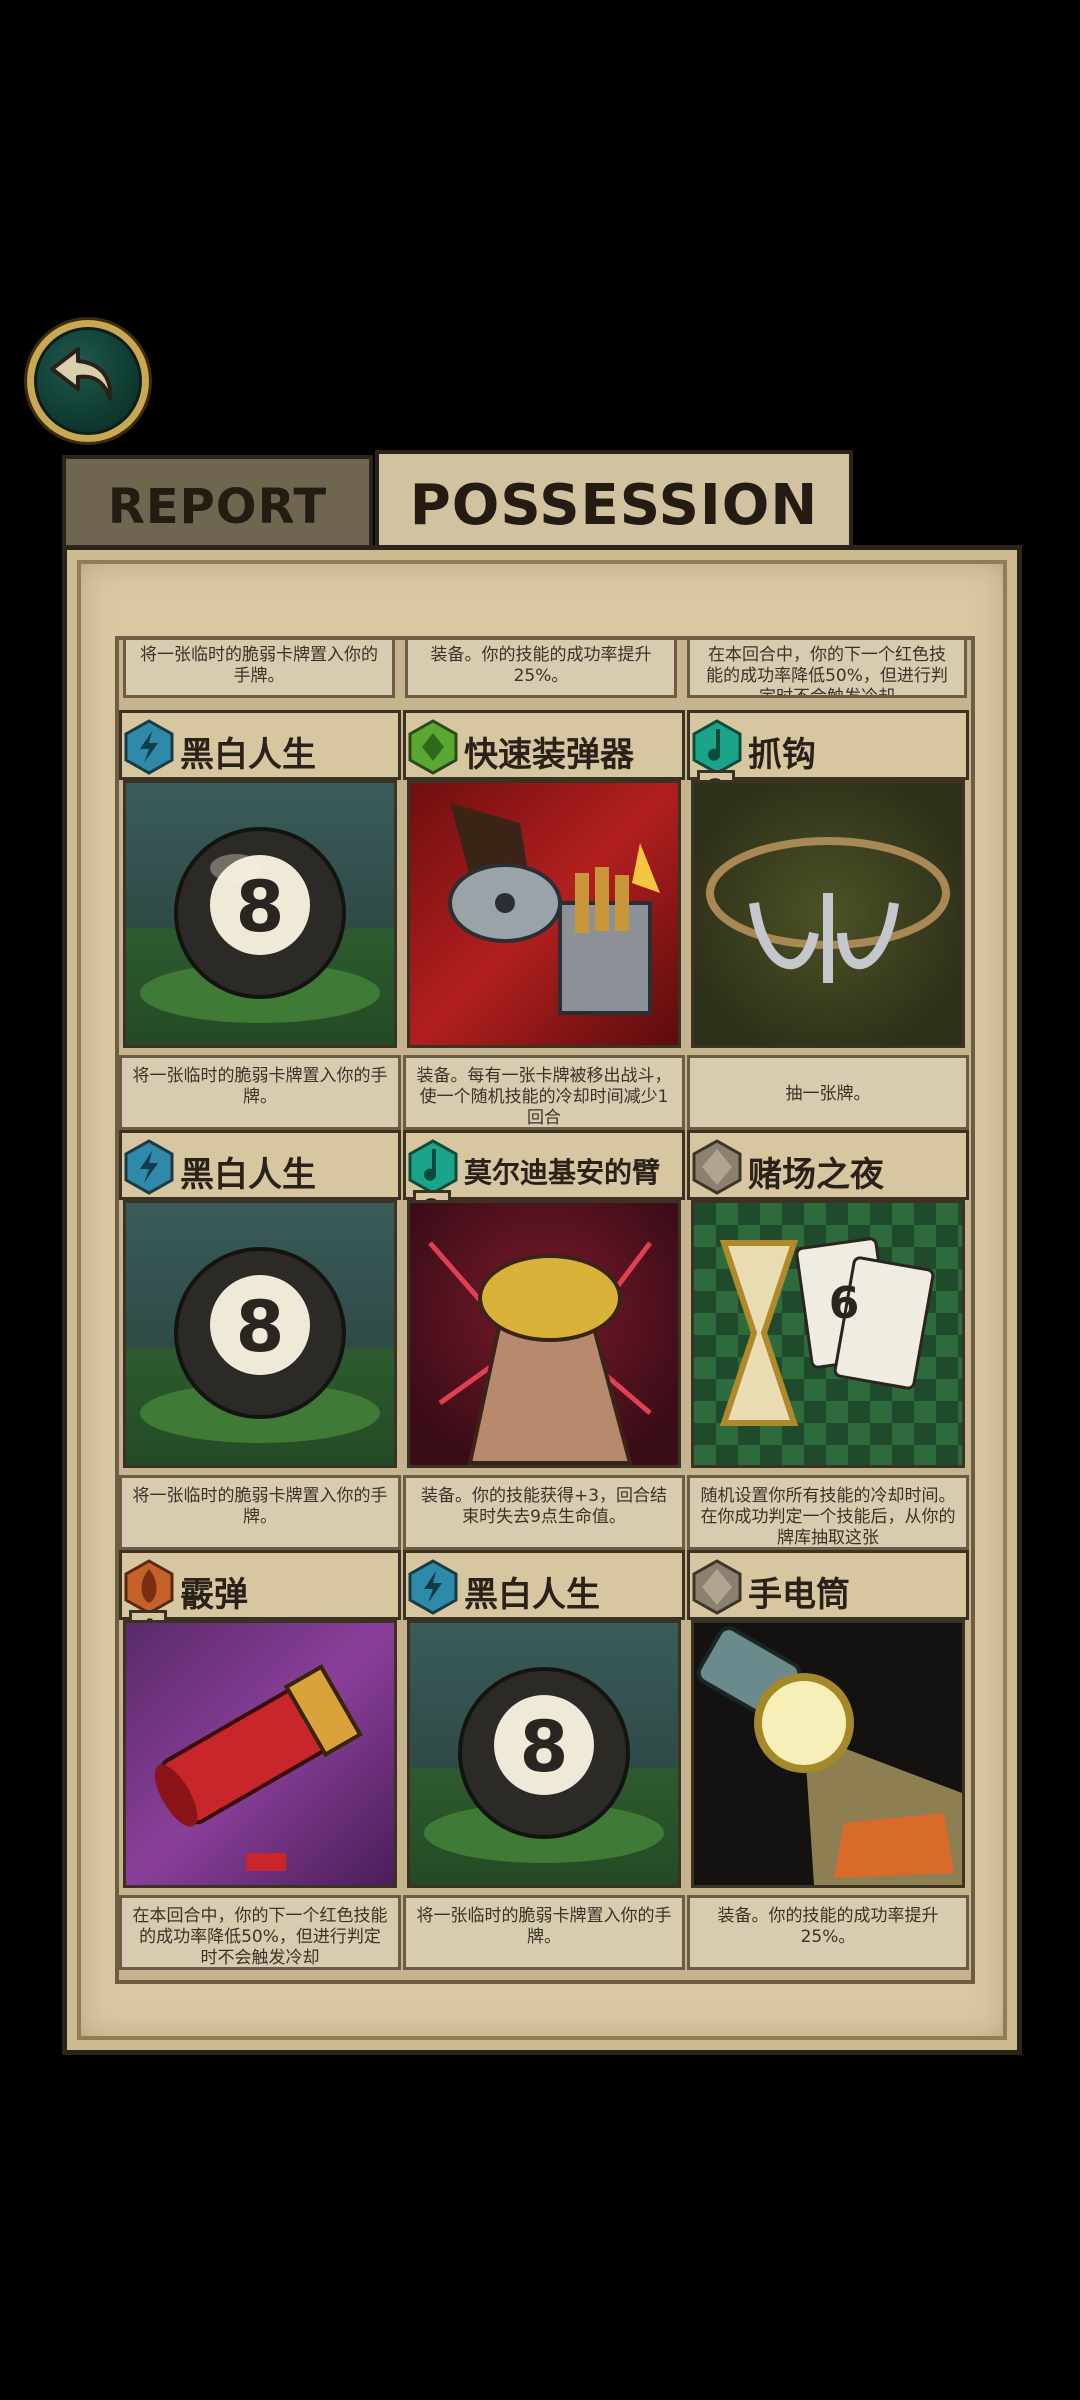 The height and width of the screenshot is (2400, 1080). Describe the element at coordinates (828, 1334) in the screenshot. I see `card-art-casino: 6` at that location.